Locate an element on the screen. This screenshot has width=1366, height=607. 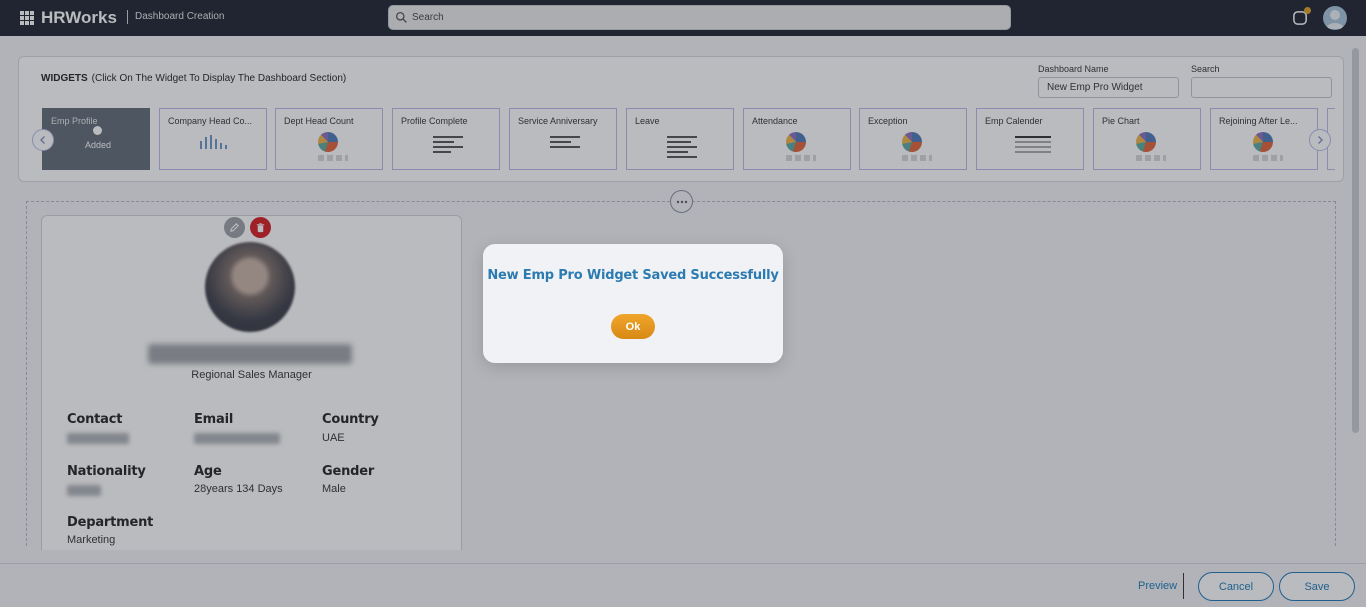
success-message: New Emp Pro Widget Saved Successfully is located at coordinates (633, 275).